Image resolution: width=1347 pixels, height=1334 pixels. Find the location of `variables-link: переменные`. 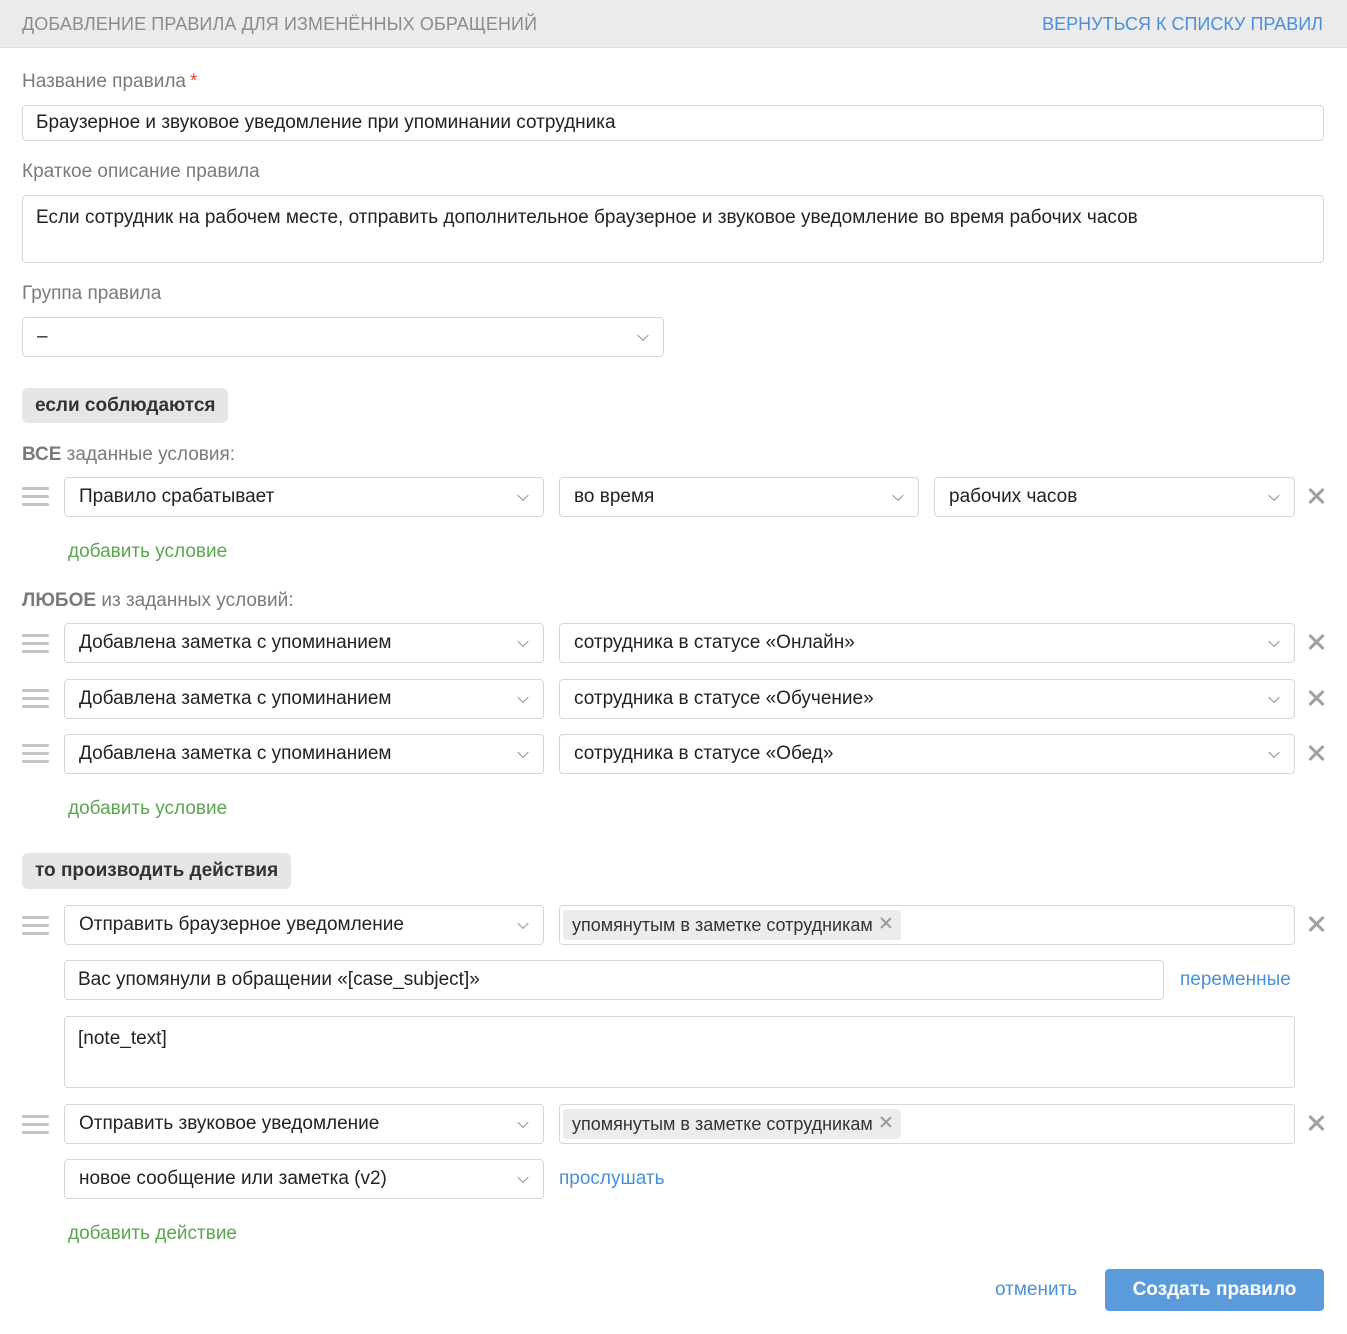

variables-link: переменные is located at coordinates (1235, 980).